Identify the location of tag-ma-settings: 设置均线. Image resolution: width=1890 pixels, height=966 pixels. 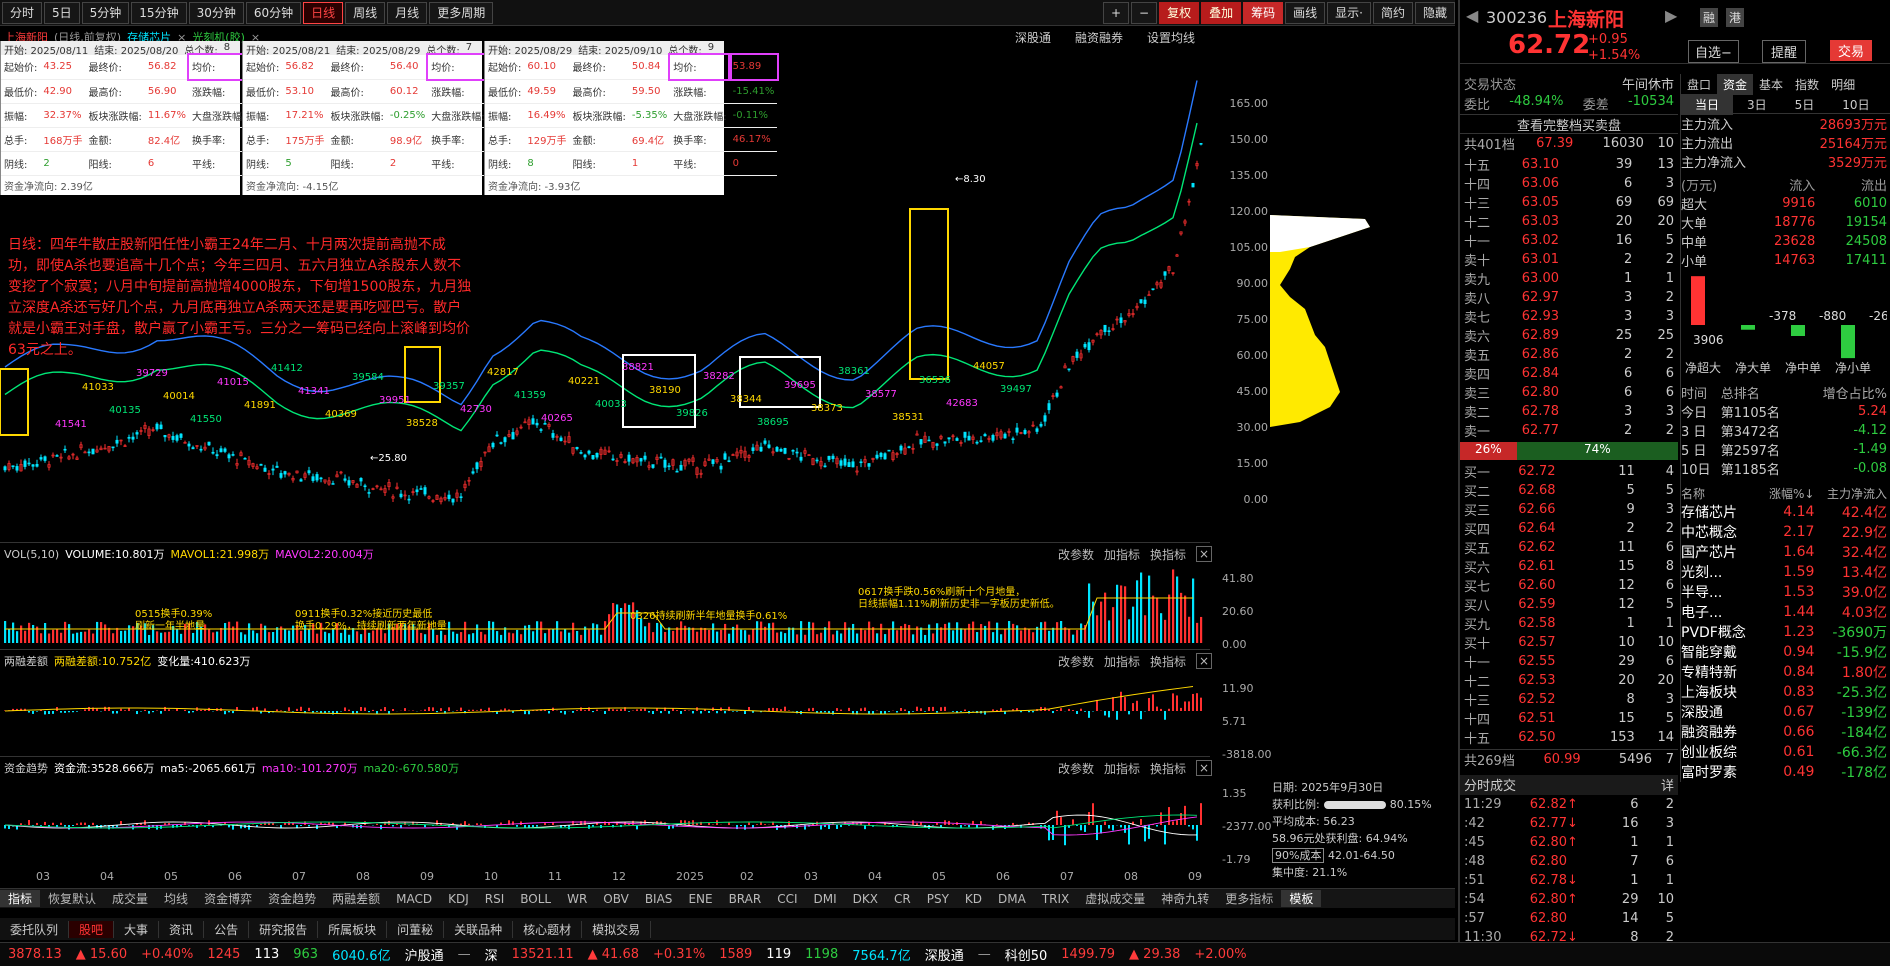
(1171, 37).